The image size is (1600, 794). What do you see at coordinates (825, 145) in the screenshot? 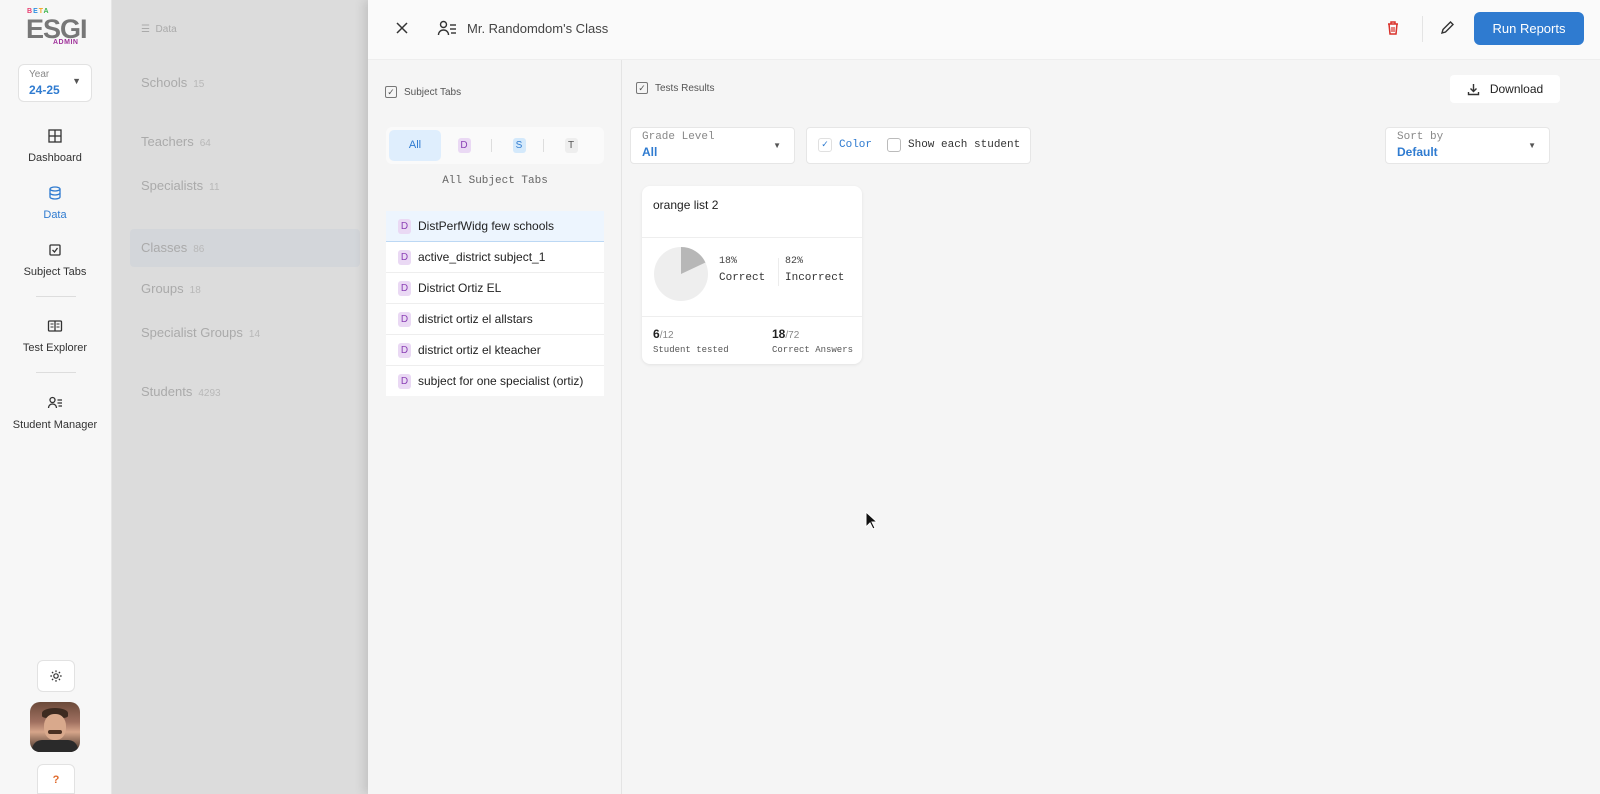
I see `check-icon: ✓` at bounding box center [825, 145].